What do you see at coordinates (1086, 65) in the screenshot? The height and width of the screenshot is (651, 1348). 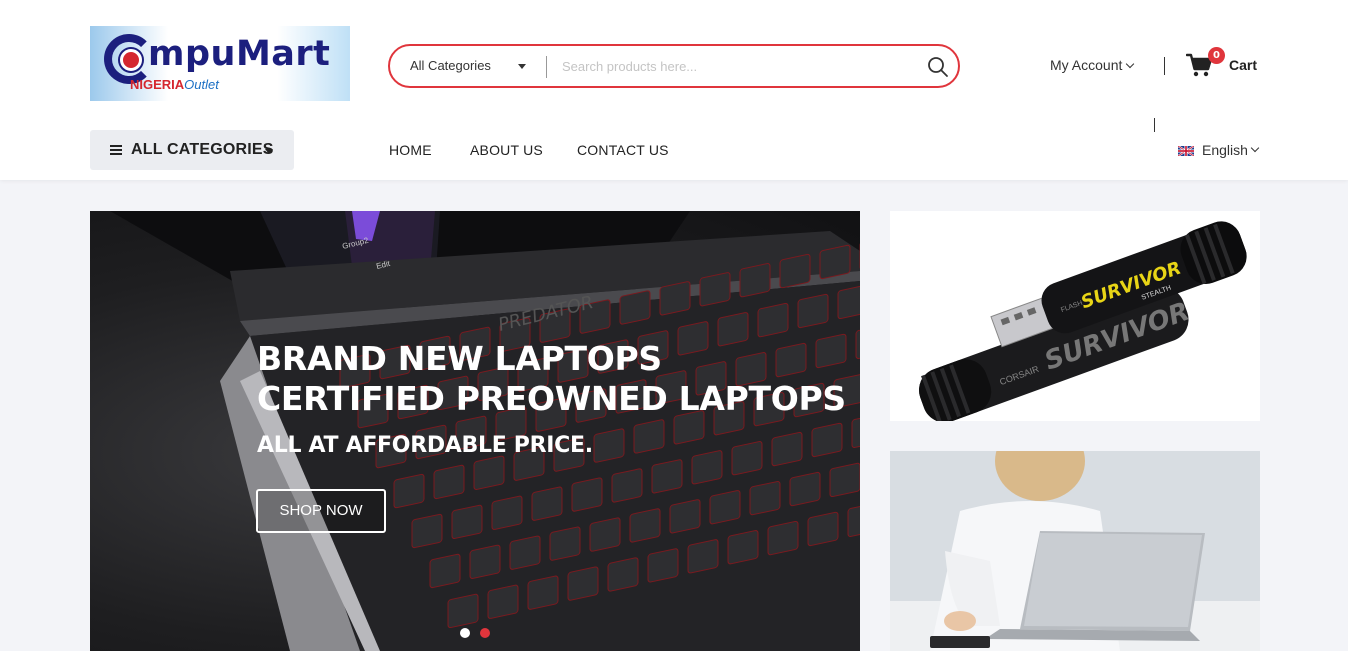 I see `my-account-label: My Account` at bounding box center [1086, 65].